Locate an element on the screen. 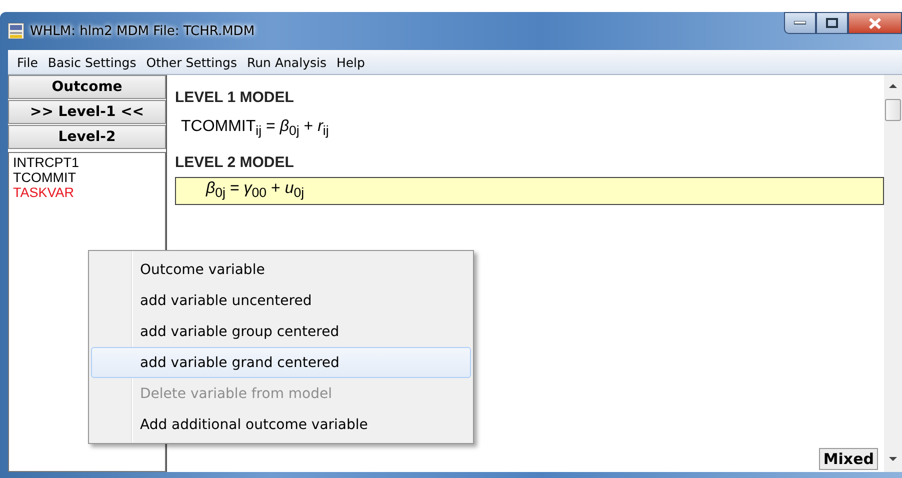  maximize-icon is located at coordinates (832, 23).